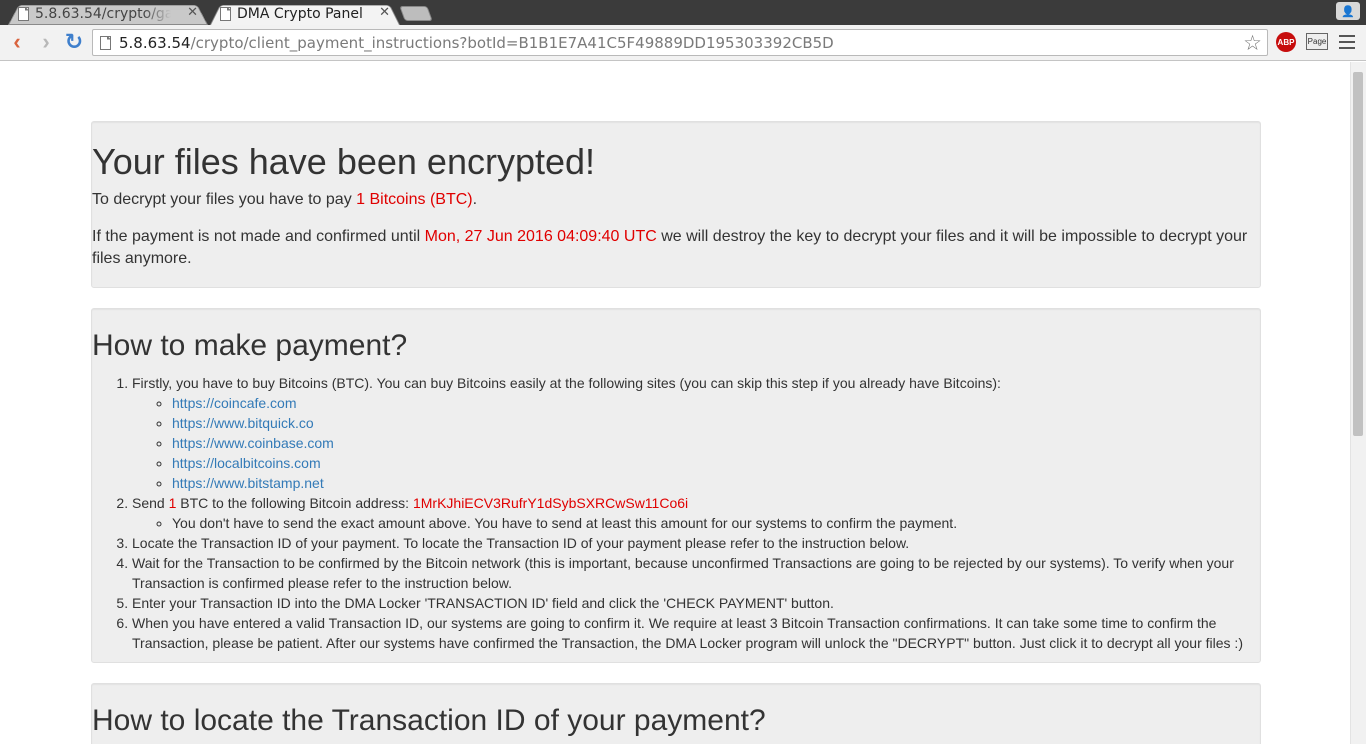 This screenshot has height=744, width=1366. What do you see at coordinates (550, 503) in the screenshot?
I see `bitcoin-address: 1MrKJhiECV3RufrY1dSybSXRCwSw11Co6i` at bounding box center [550, 503].